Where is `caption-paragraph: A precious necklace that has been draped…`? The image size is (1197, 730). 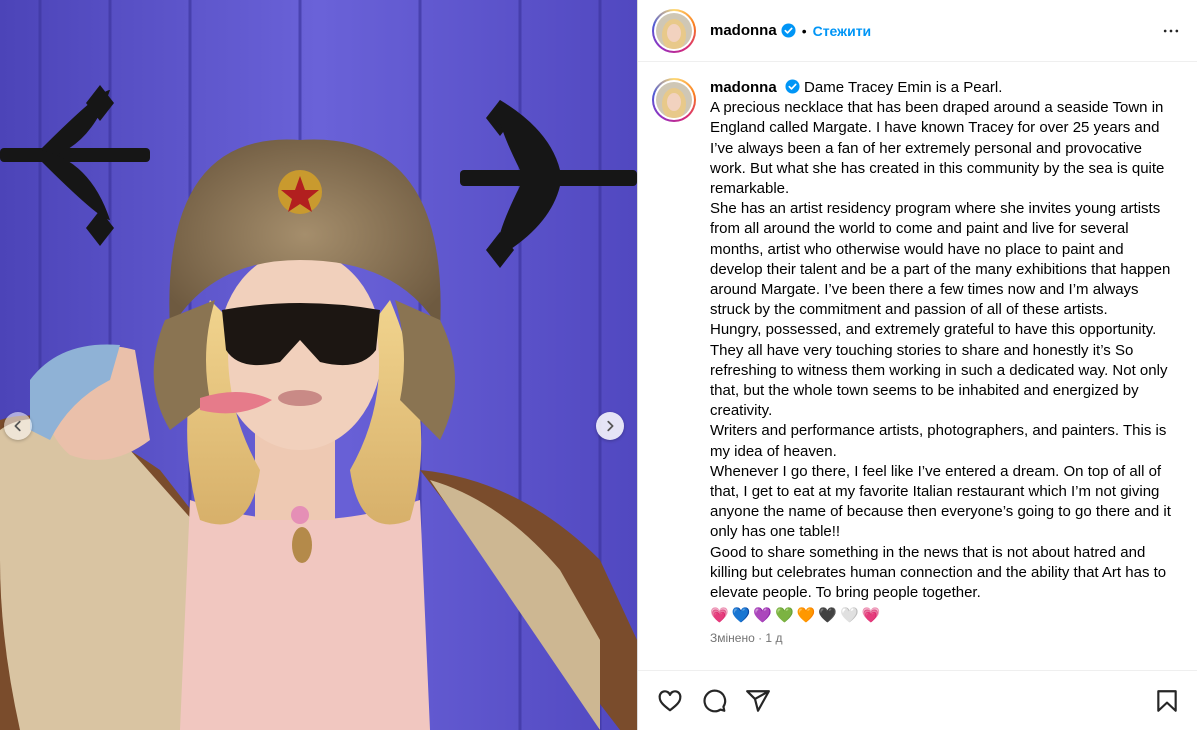 caption-paragraph: A precious necklace that has been draped… is located at coordinates (937, 148).